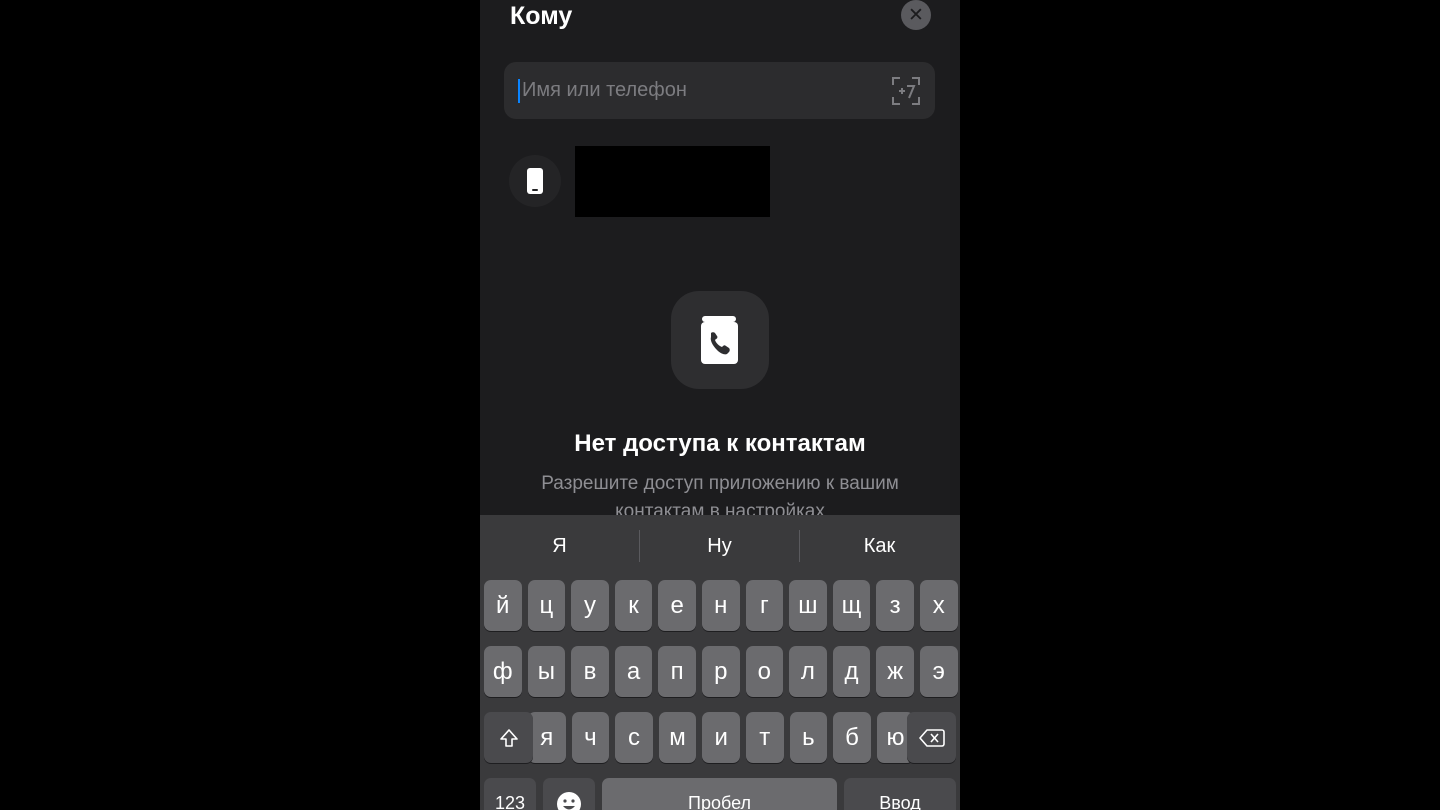 Image resolution: width=1440 pixels, height=810 pixels. Describe the element at coordinates (519, 91) in the screenshot. I see `text-cursor` at that location.